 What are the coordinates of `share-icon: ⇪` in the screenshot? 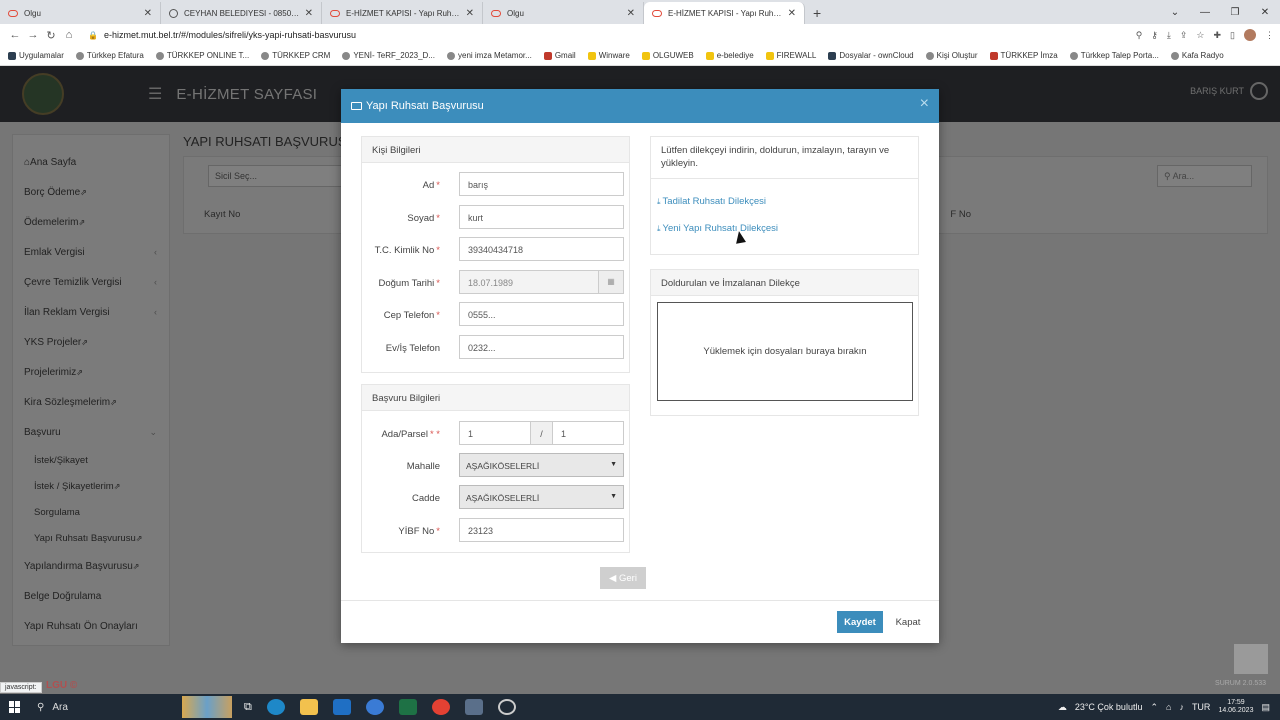 It's located at (1184, 35).